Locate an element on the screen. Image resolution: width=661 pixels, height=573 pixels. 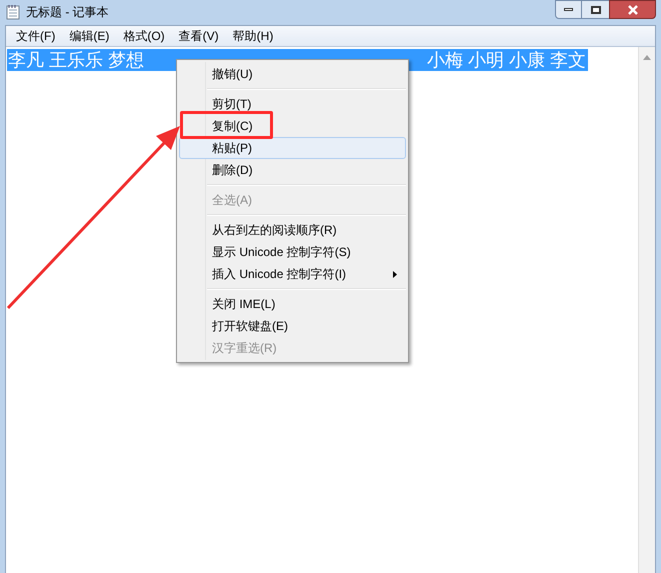
menu-item: 删除(D) is located at coordinates (292, 170).